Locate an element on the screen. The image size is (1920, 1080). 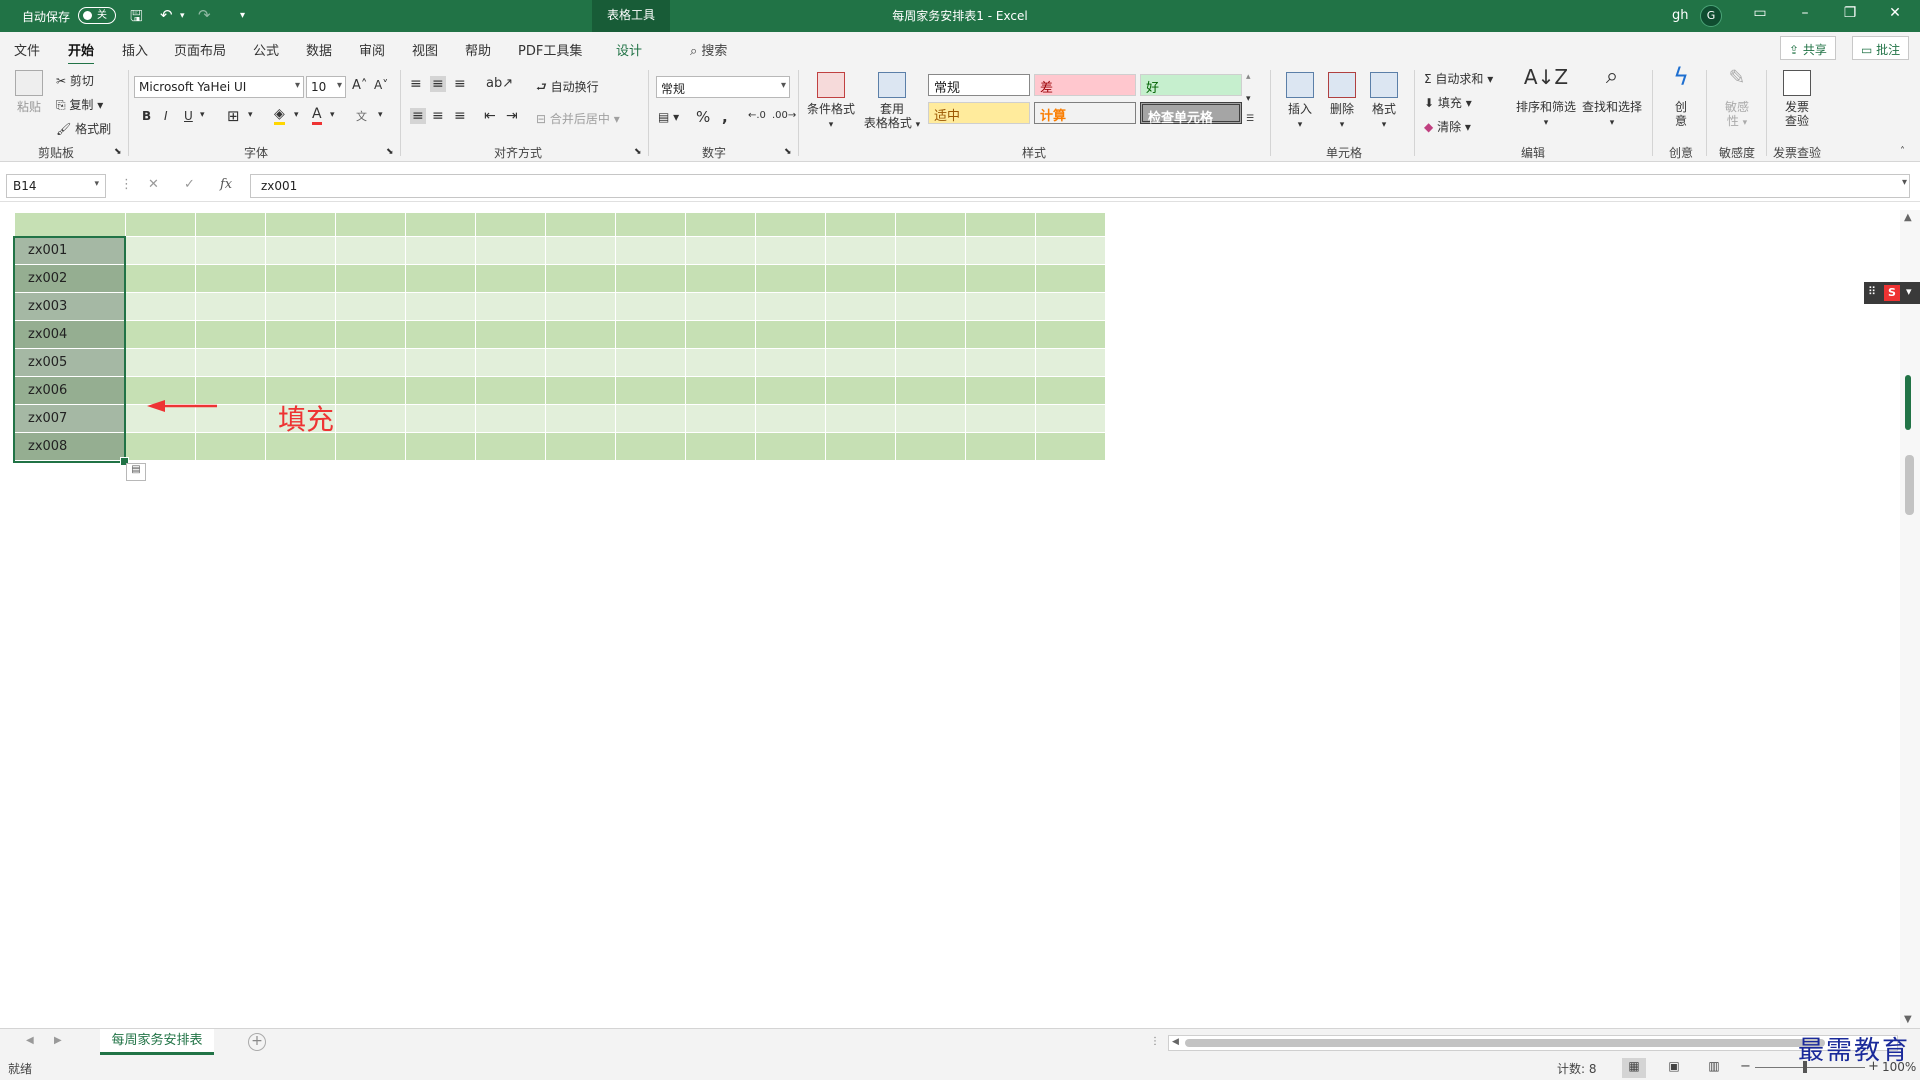
delete-cells-button: 删除 ▾ is located at coordinates (1342, 102).